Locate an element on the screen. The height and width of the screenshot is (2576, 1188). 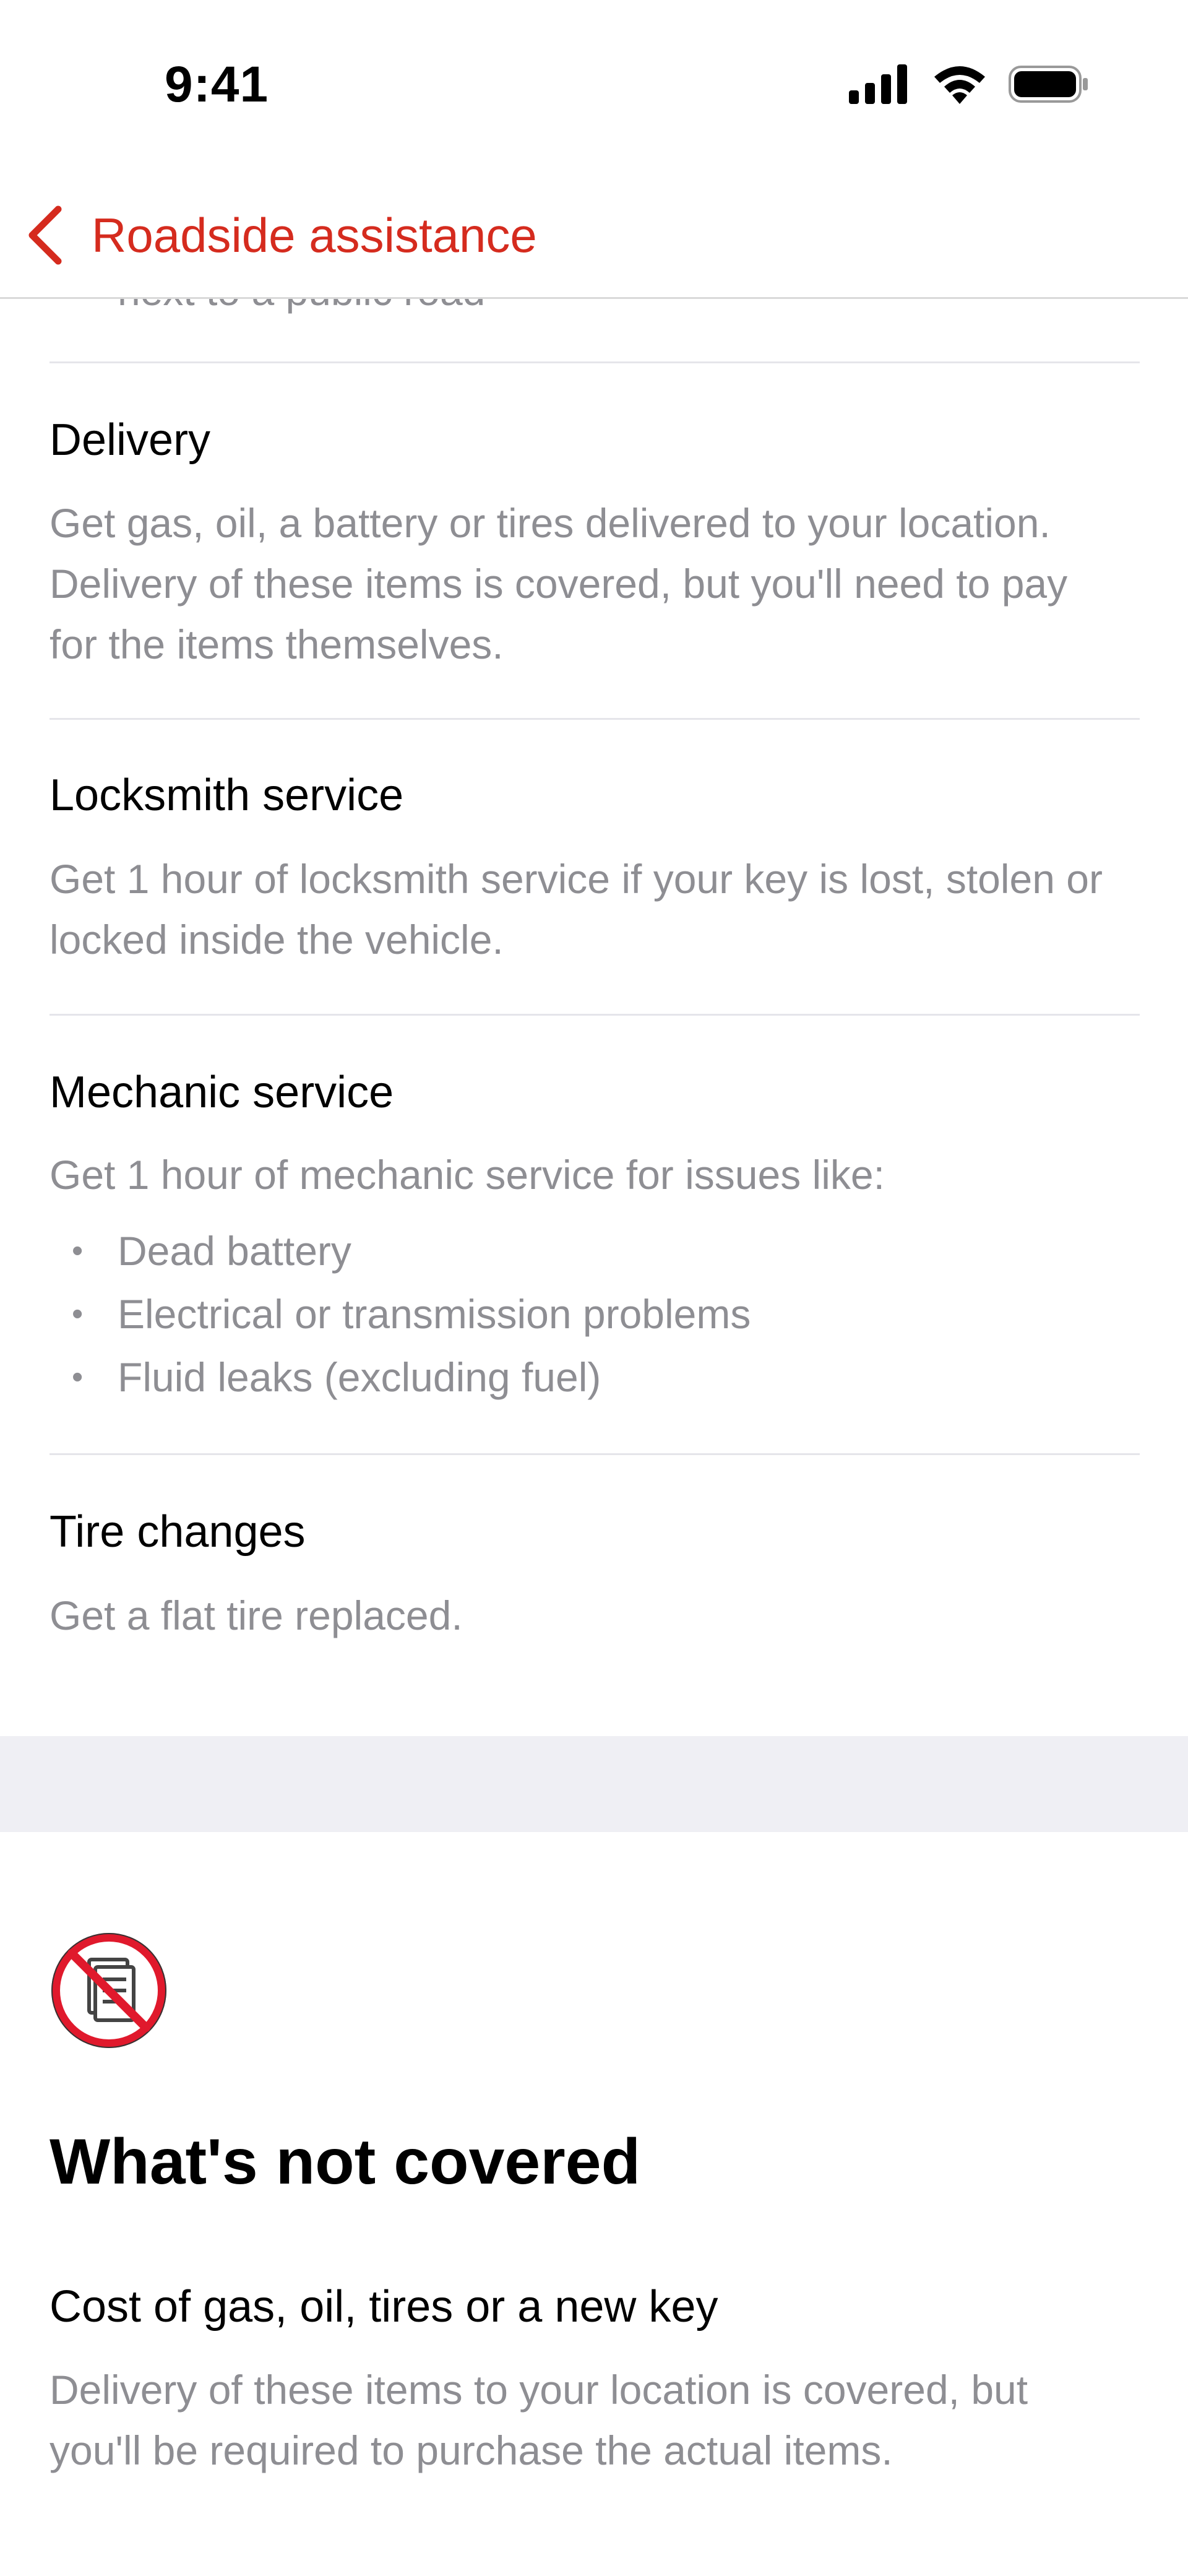
locksmith-title: Locksmith service is located at coordinates (227, 795).